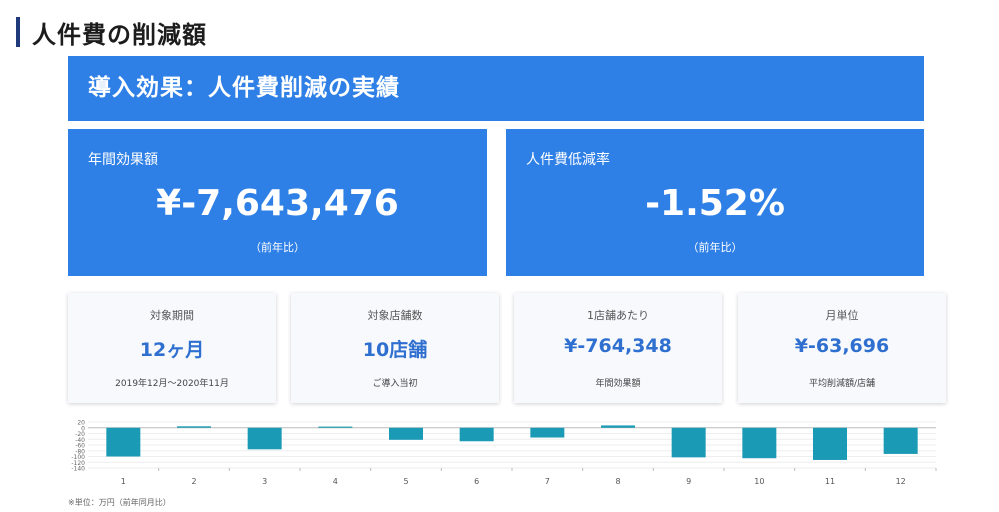  What do you see at coordinates (617, 481) in the screenshot?
I see `x-tick-label: 8` at bounding box center [617, 481].